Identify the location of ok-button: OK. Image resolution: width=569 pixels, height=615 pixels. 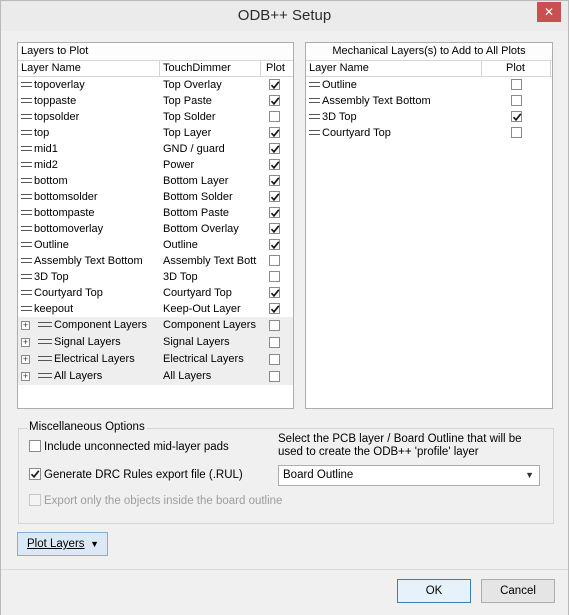
(434, 591).